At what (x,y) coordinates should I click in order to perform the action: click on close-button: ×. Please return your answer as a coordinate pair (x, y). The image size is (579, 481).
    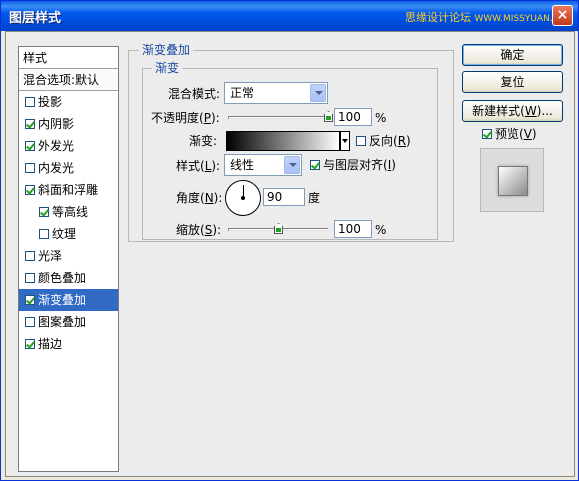
    Looking at the image, I should click on (562, 15).